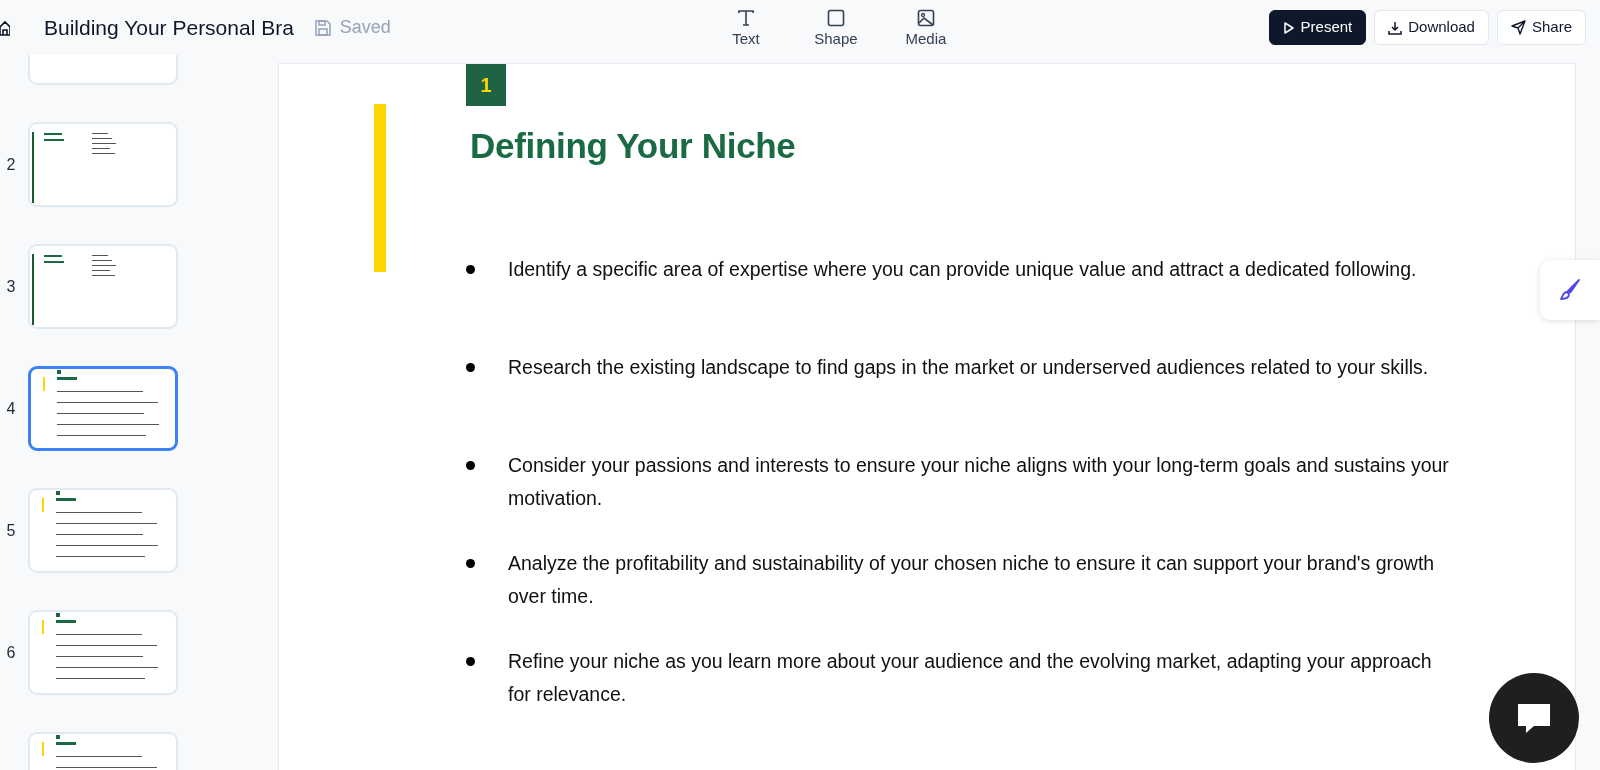 The height and width of the screenshot is (770, 1600). I want to click on save-status: Saved, so click(365, 27).